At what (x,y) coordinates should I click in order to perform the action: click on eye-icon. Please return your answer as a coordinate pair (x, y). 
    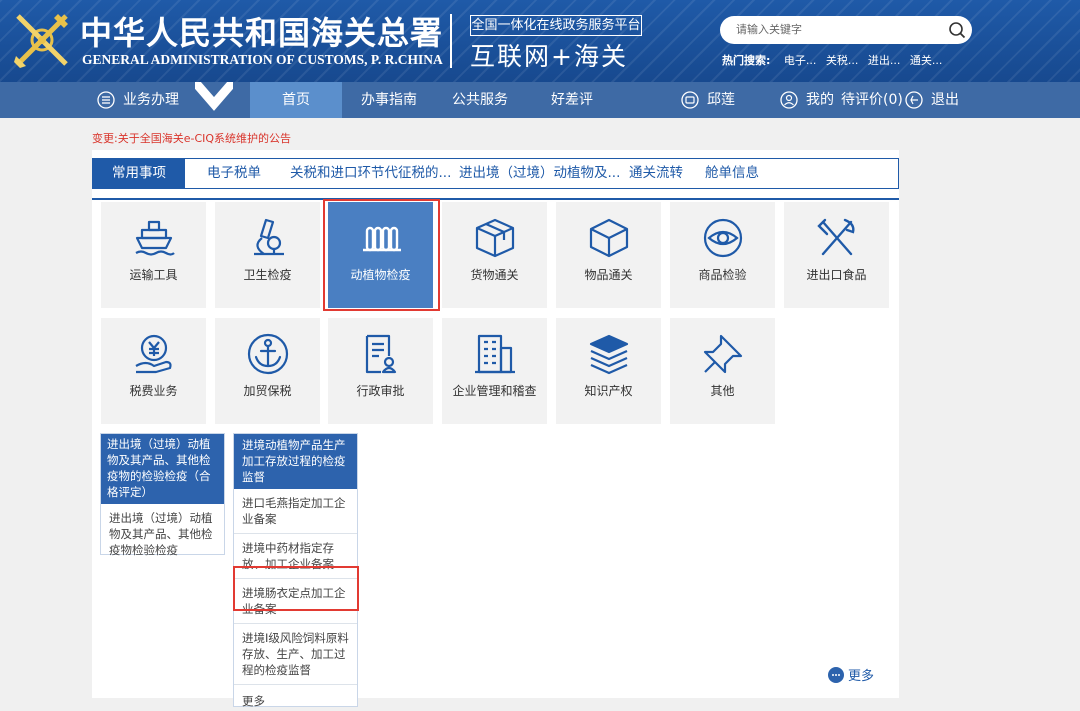
    Looking at the image, I should click on (723, 238).